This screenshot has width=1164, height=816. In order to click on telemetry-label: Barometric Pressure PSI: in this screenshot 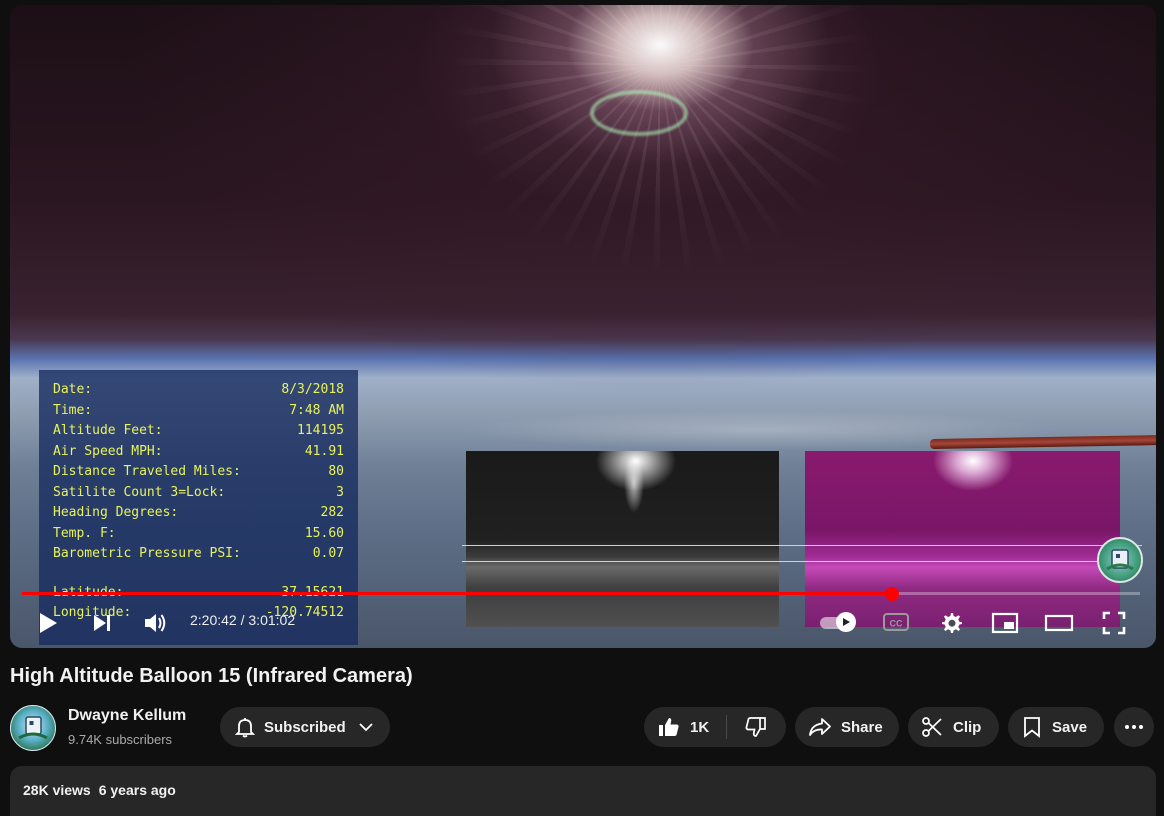, I will do `click(147, 553)`.